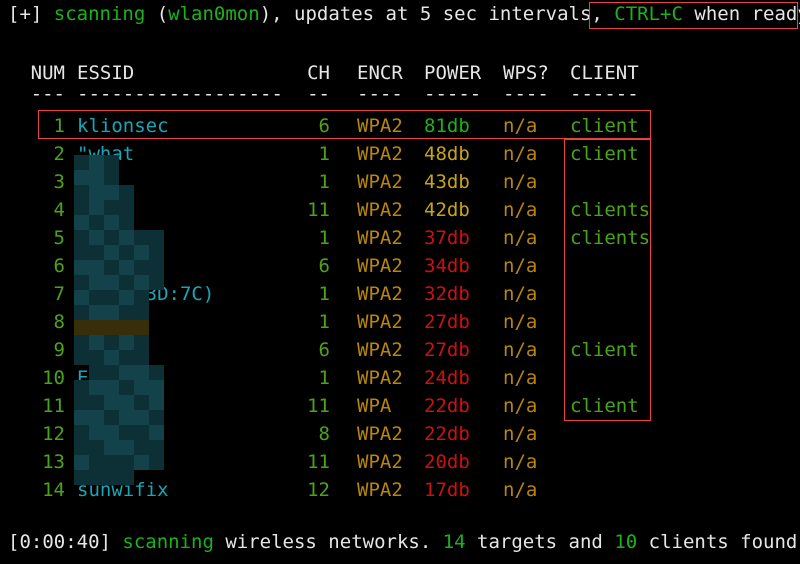  What do you see at coordinates (626, 542) in the screenshot?
I see `status-clients-count: 10` at bounding box center [626, 542].